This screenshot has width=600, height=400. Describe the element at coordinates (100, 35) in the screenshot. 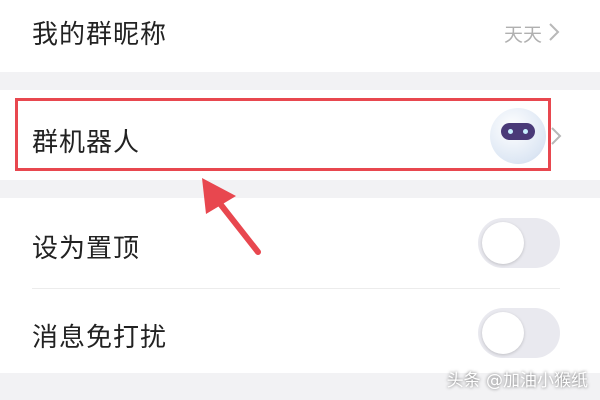

I see `group-nickname-label: 我的群昵称` at that location.